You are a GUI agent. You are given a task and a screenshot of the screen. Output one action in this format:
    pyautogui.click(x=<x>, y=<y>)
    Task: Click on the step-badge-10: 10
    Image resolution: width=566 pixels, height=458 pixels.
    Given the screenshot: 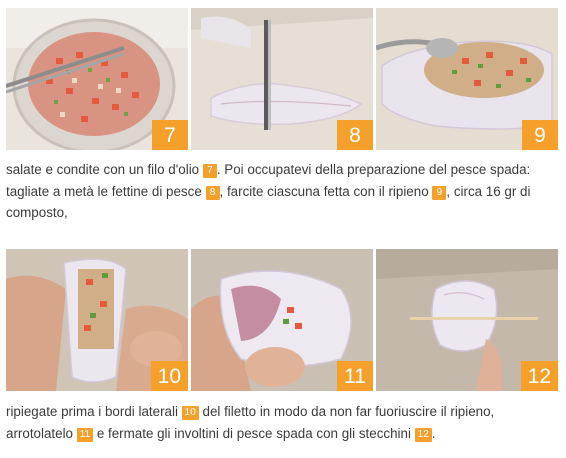 What is the action you would take?
    pyautogui.click(x=169, y=376)
    